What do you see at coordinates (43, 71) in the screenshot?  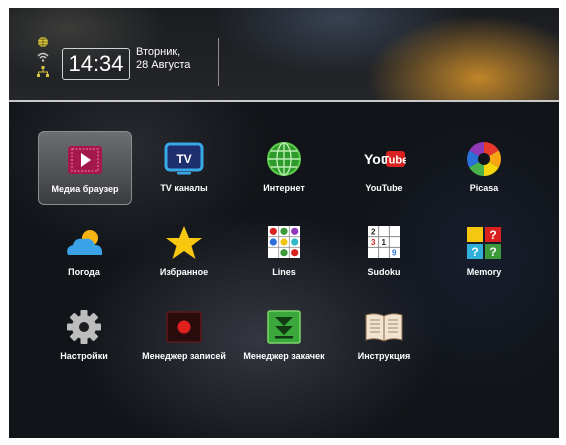 I see `network-status-icon` at bounding box center [43, 71].